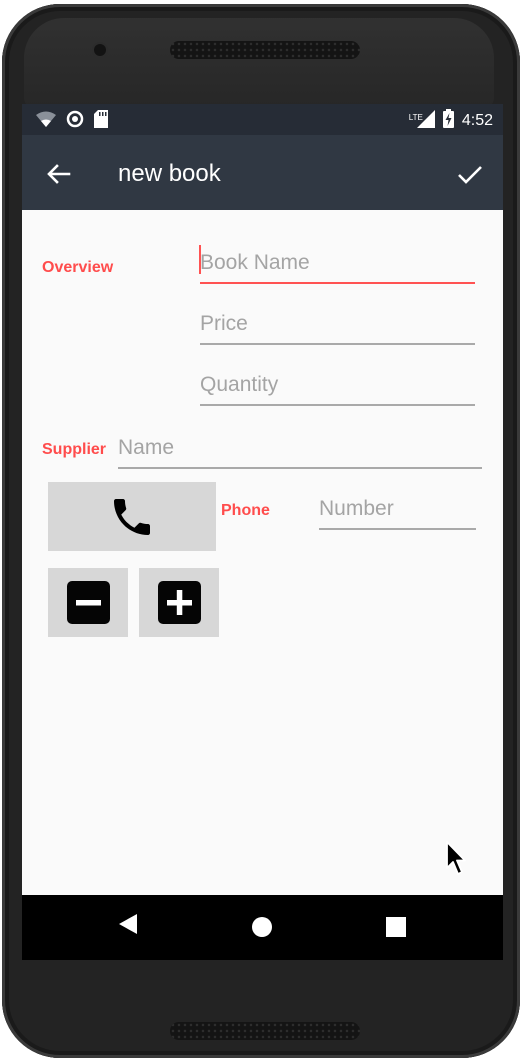  I want to click on clock: 4:52, so click(477, 120).